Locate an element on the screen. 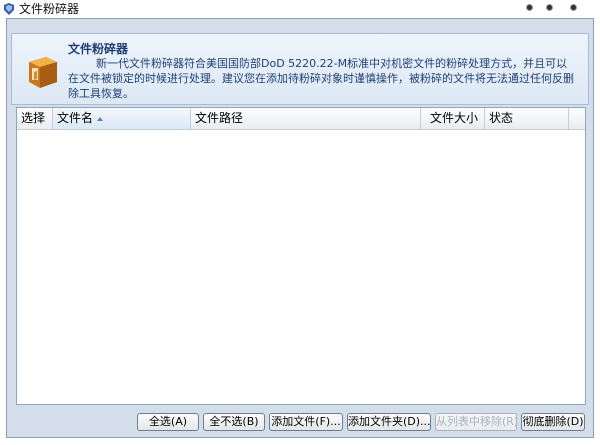 This screenshot has width=600, height=445. sort-ascending-icon is located at coordinates (100, 118).